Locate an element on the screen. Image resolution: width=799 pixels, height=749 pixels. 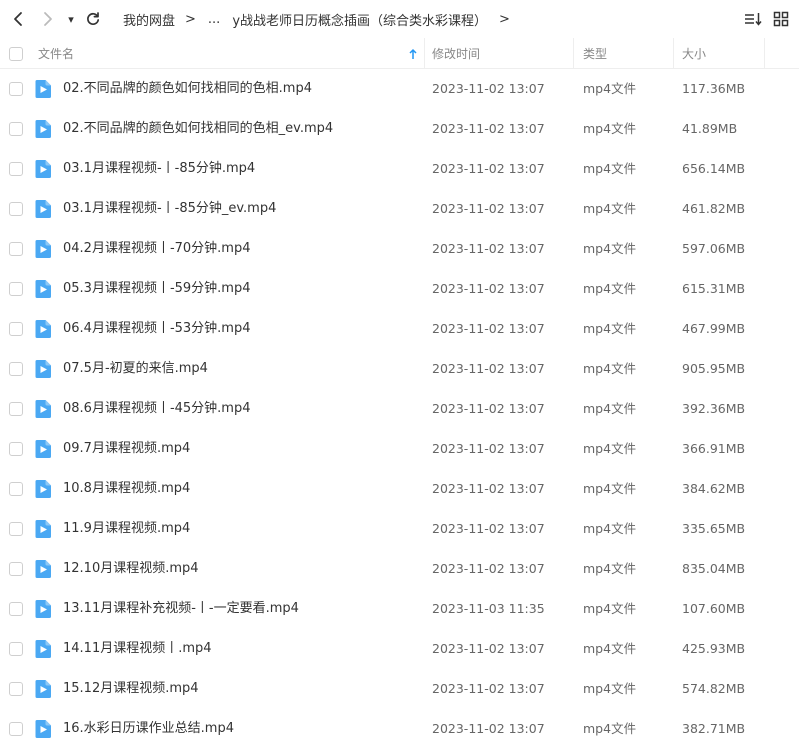
file-name: 10.8月课程视频.mp4 is located at coordinates (126, 489).